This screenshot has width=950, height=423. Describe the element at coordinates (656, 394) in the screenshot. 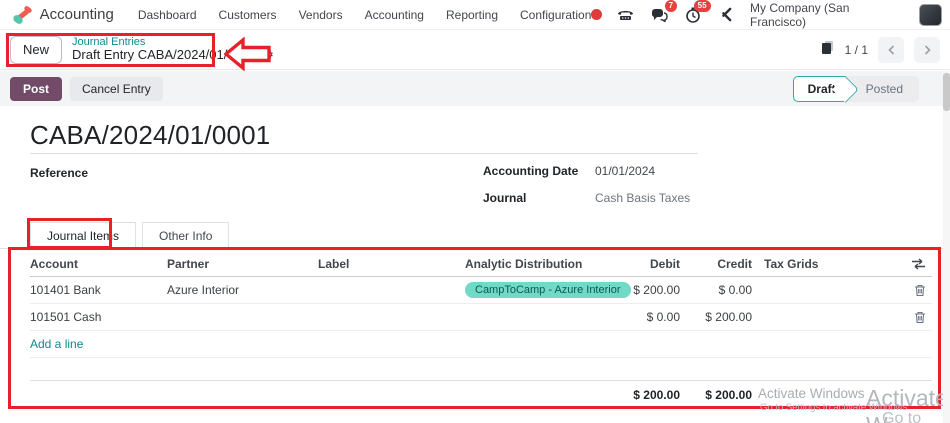

I see `total-debit: $ 200.00` at that location.